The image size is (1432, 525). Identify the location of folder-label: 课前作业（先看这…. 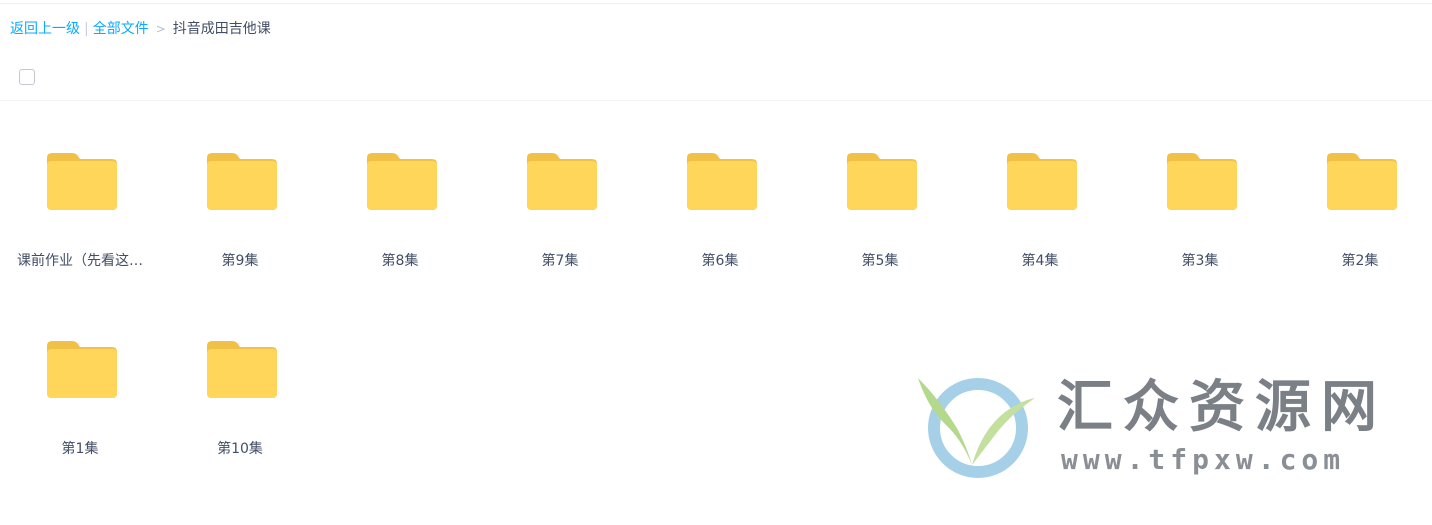
(80, 261).